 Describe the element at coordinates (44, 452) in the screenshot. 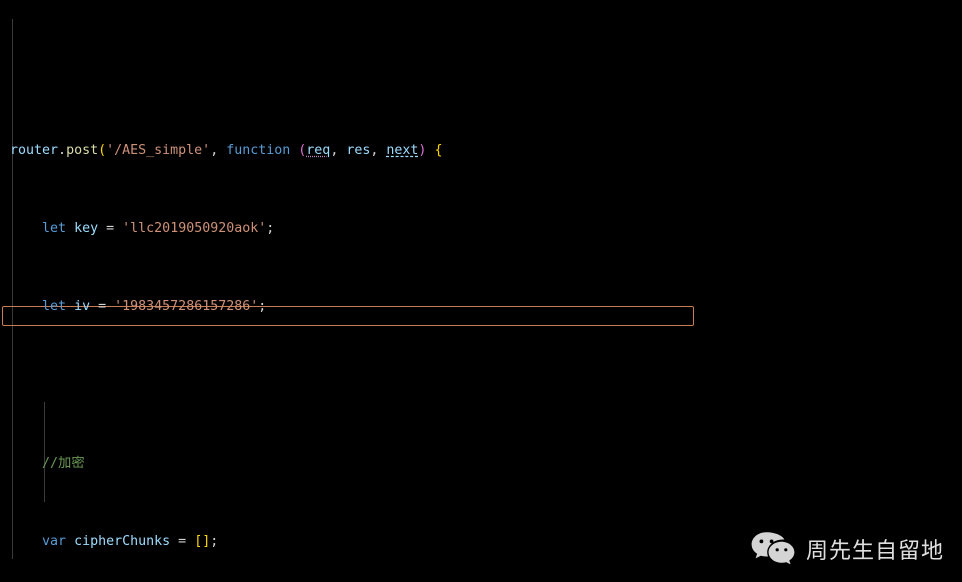

I see `indent-guide-inner` at that location.